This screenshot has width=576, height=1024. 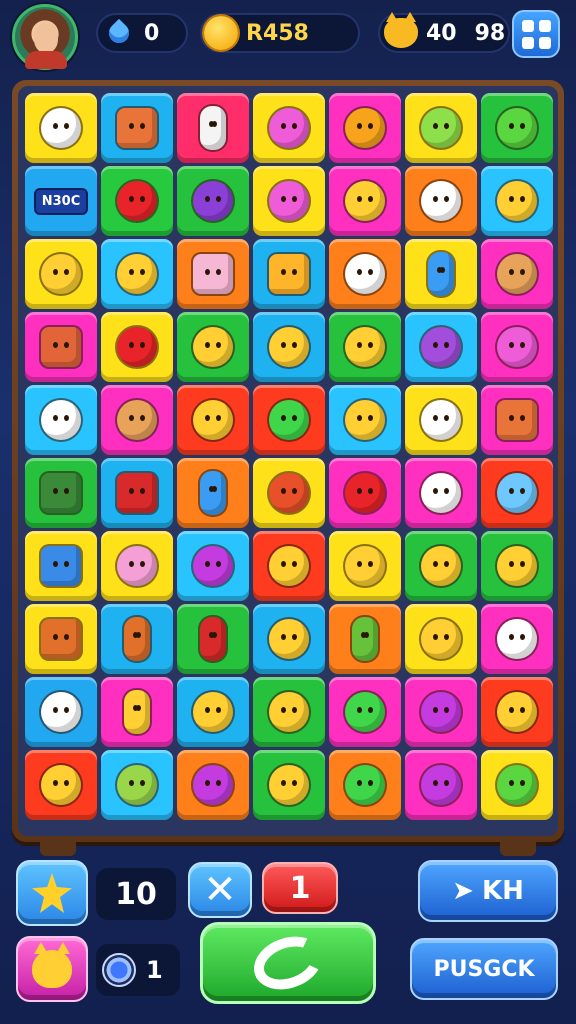 I want to click on drop-counter: 0, so click(x=142, y=33).